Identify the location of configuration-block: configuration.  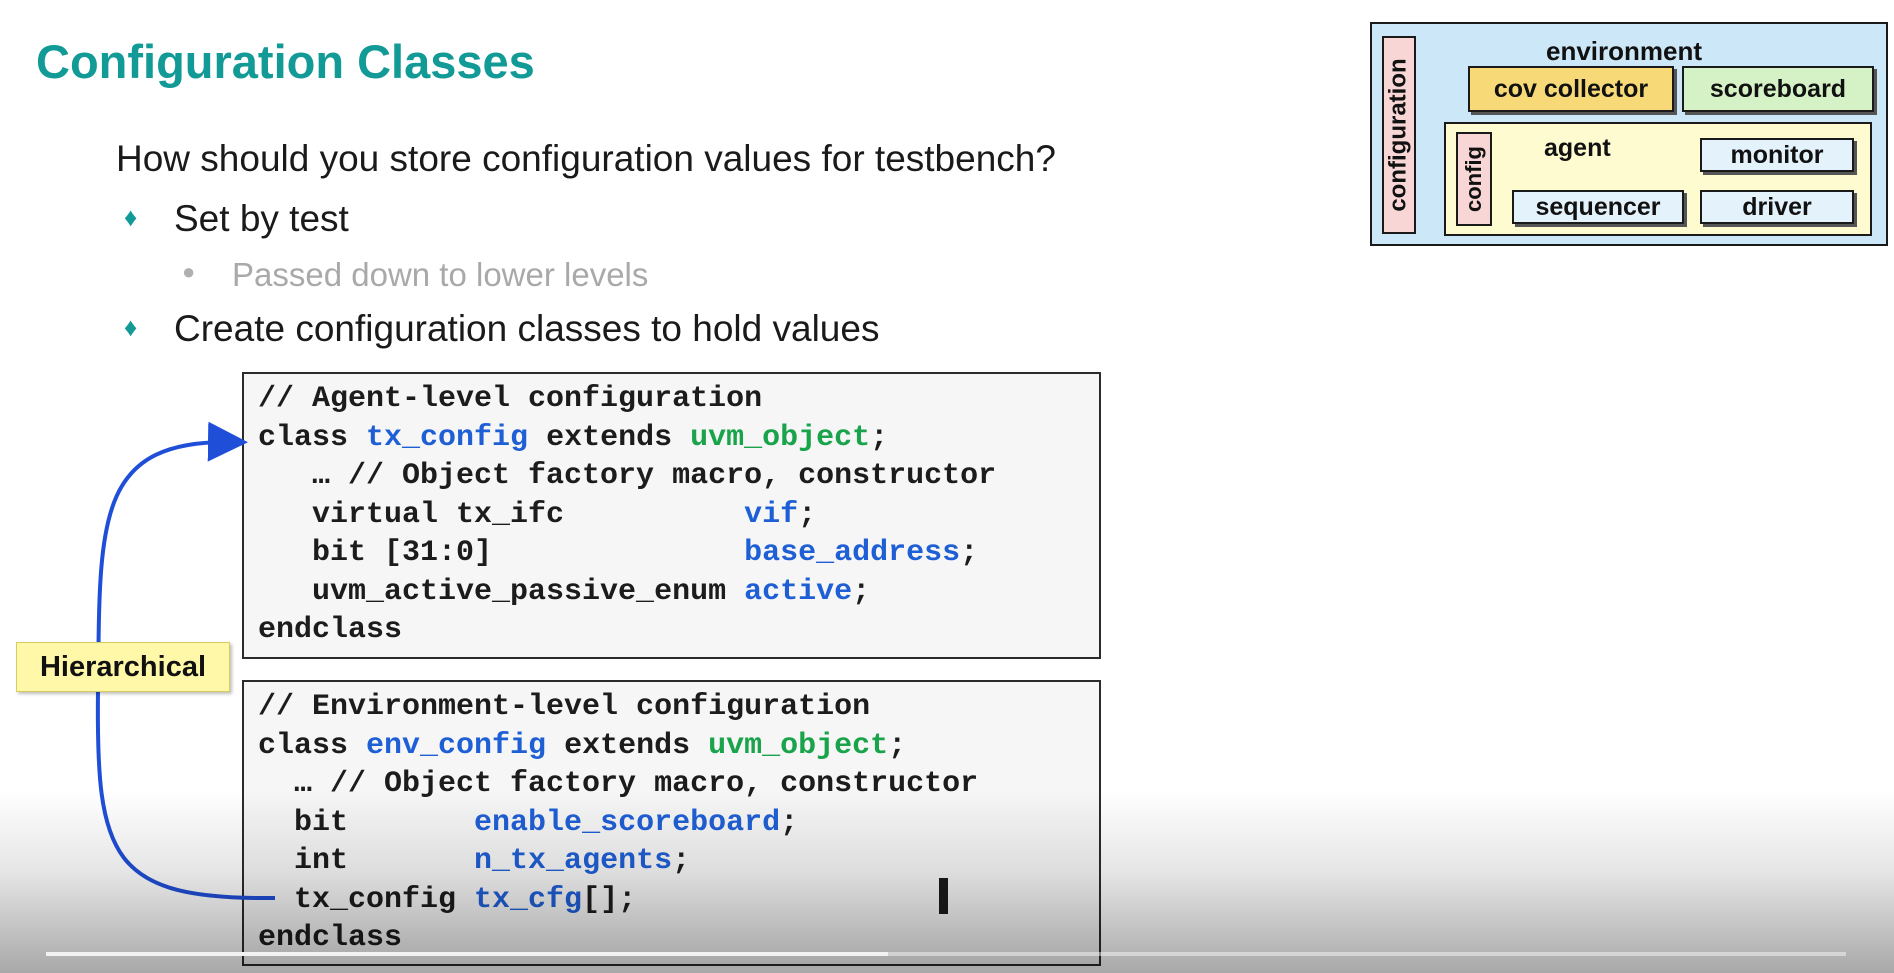
(1399, 135).